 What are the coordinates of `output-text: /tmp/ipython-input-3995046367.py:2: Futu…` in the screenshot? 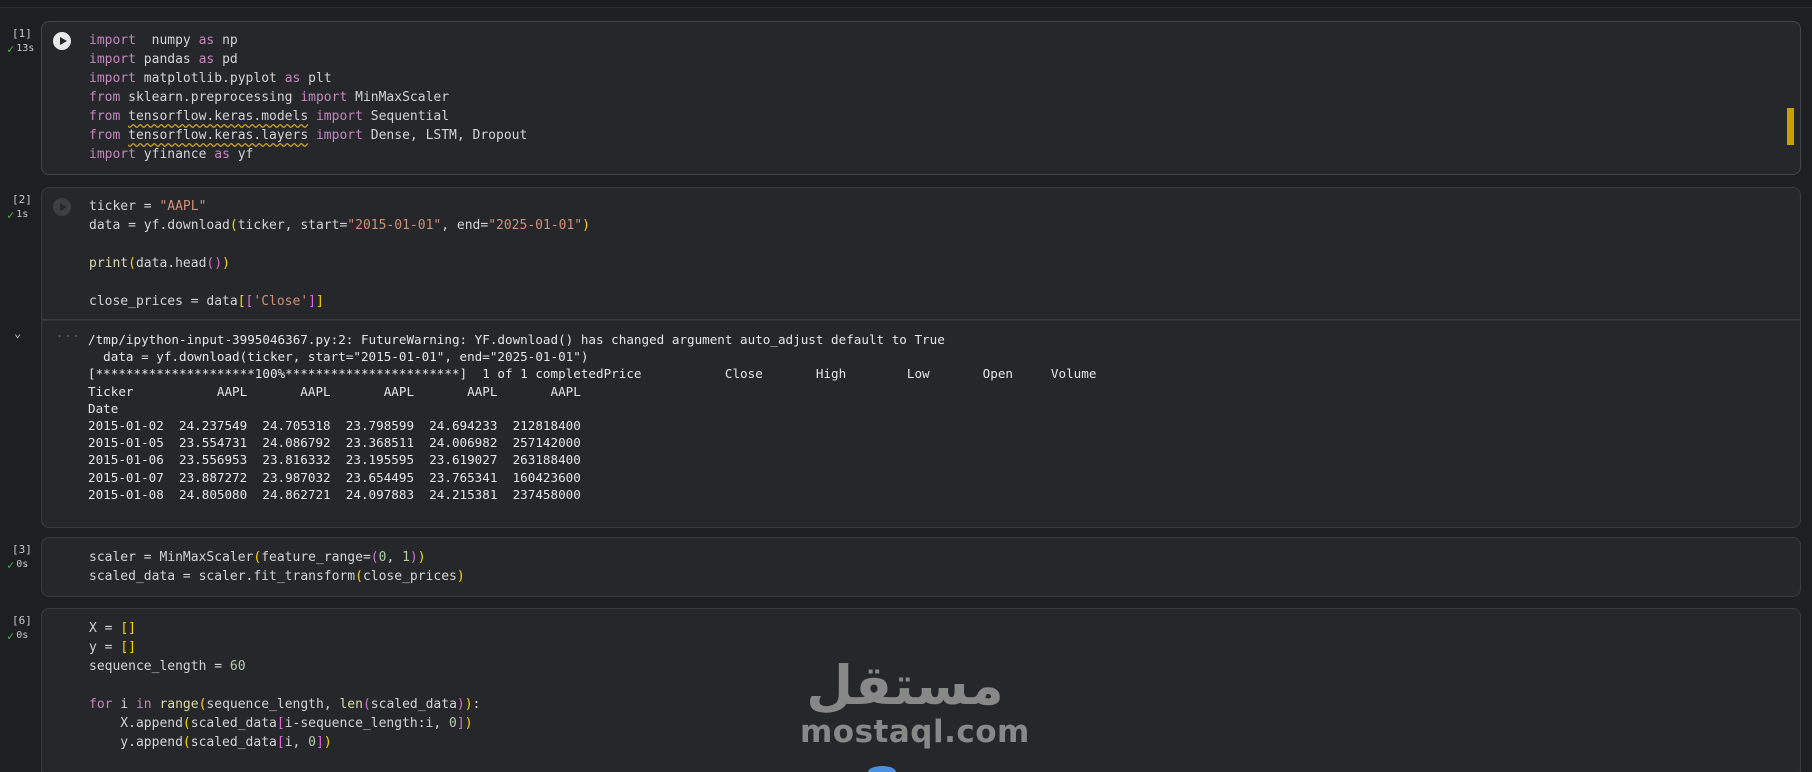 It's located at (592, 417).